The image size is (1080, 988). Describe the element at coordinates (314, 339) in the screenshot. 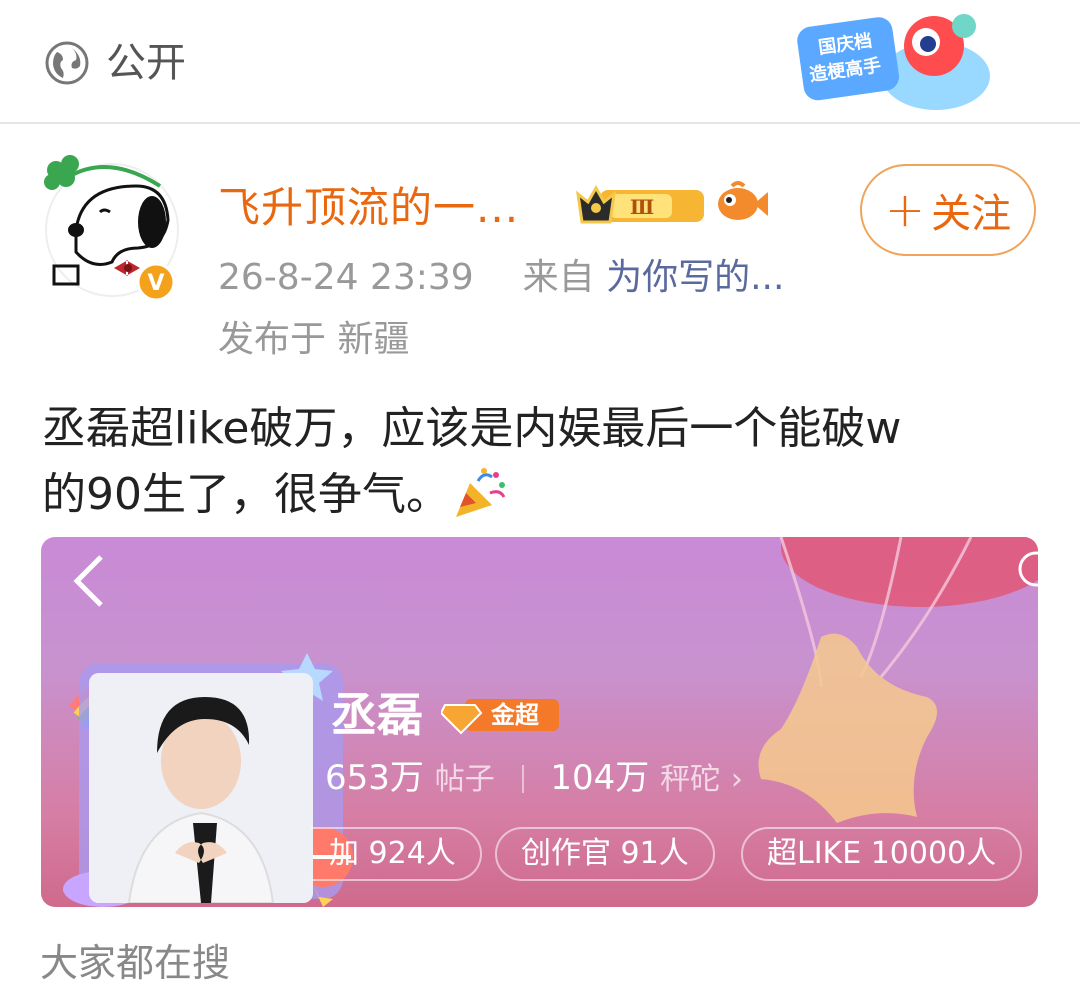

I see `post-location: 发布于 新疆` at that location.